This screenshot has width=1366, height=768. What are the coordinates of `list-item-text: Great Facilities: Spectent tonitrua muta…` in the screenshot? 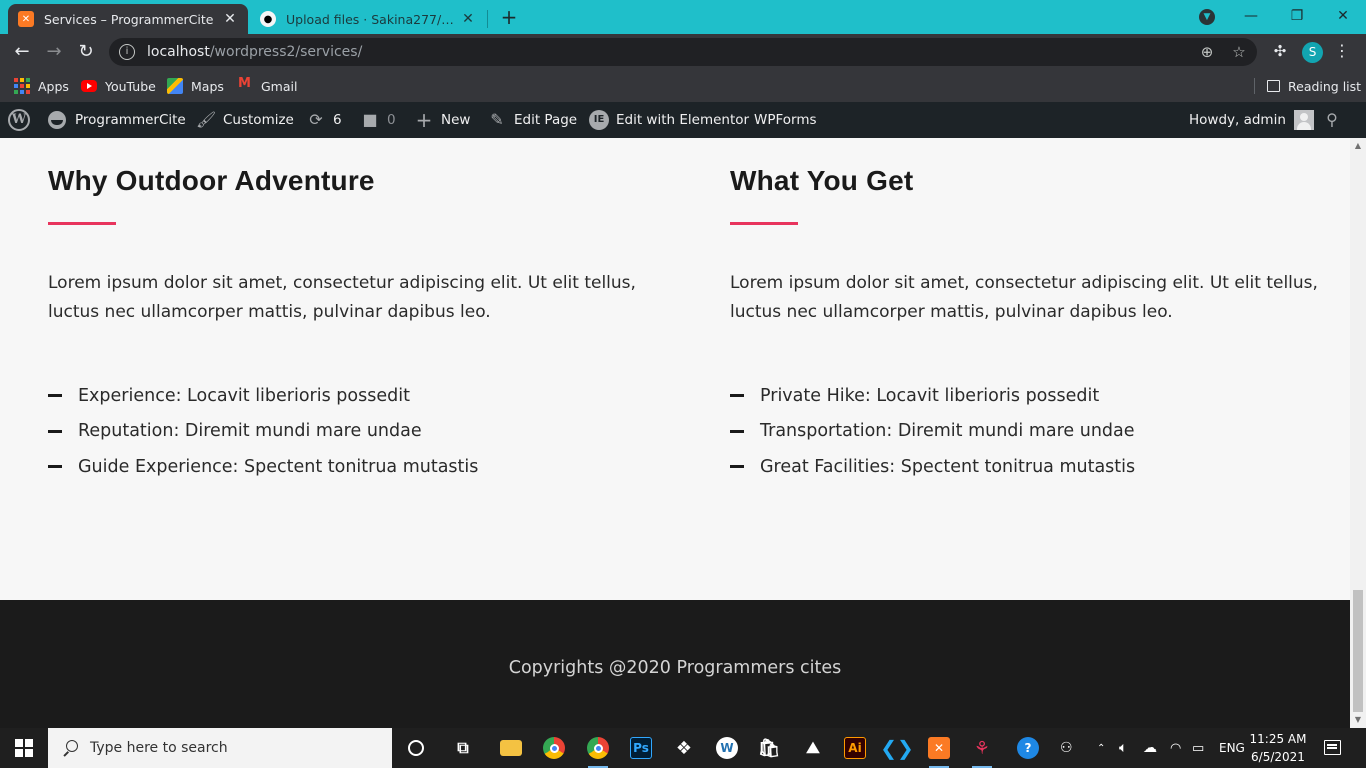 It's located at (948, 466).